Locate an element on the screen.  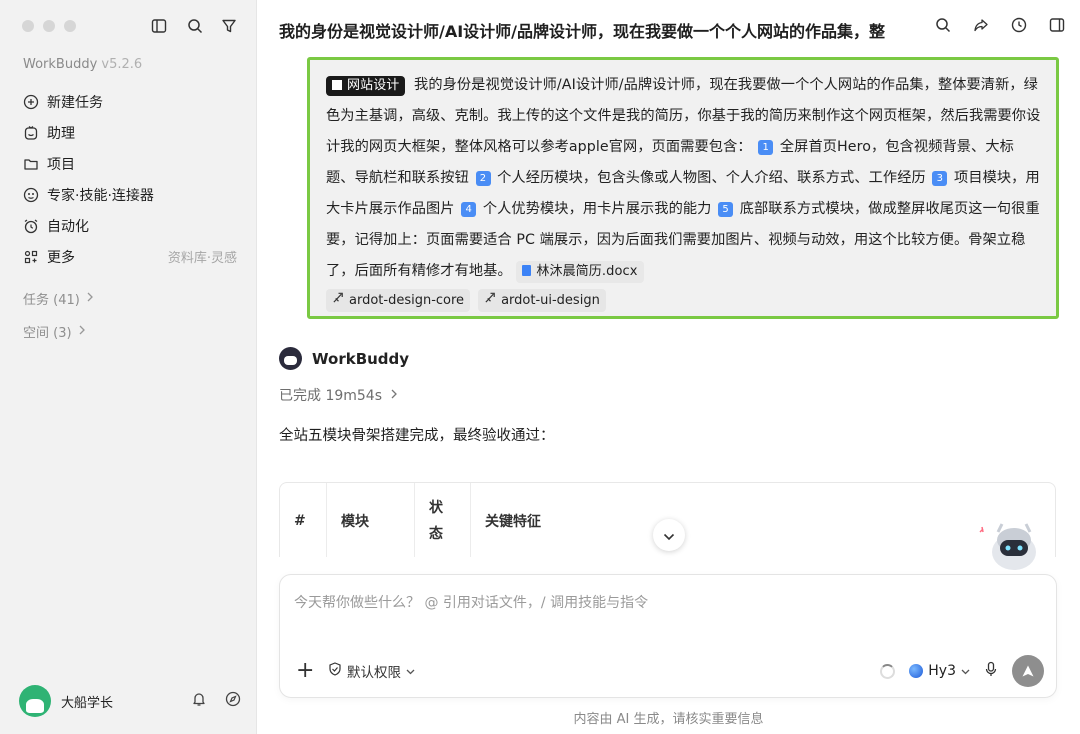
alarm-icon is located at coordinates (31, 226).